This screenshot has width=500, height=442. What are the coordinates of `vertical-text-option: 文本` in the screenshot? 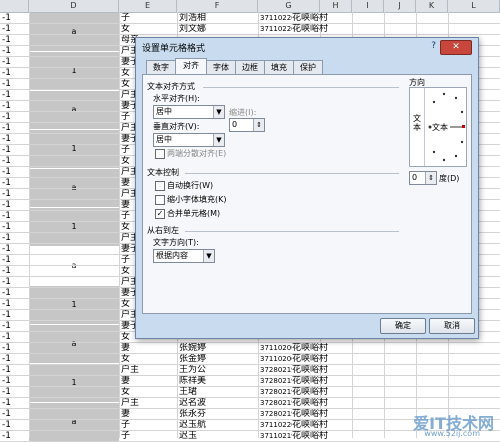 It's located at (417, 127).